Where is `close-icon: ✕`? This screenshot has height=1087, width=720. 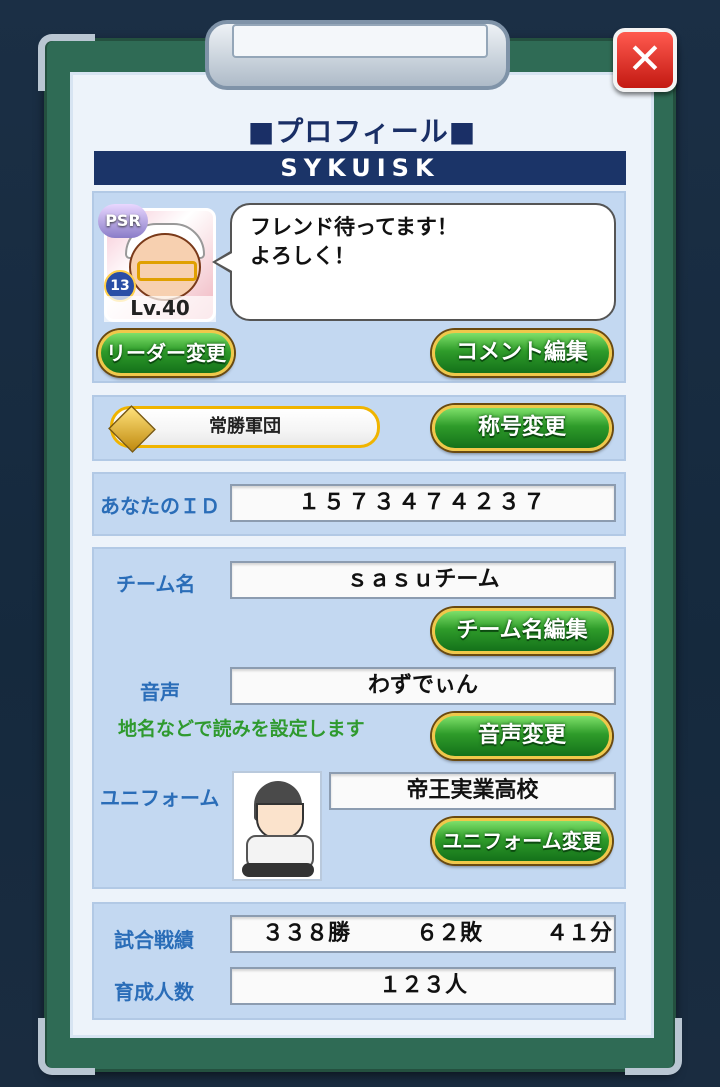 close-icon: ✕ is located at coordinates (645, 58).